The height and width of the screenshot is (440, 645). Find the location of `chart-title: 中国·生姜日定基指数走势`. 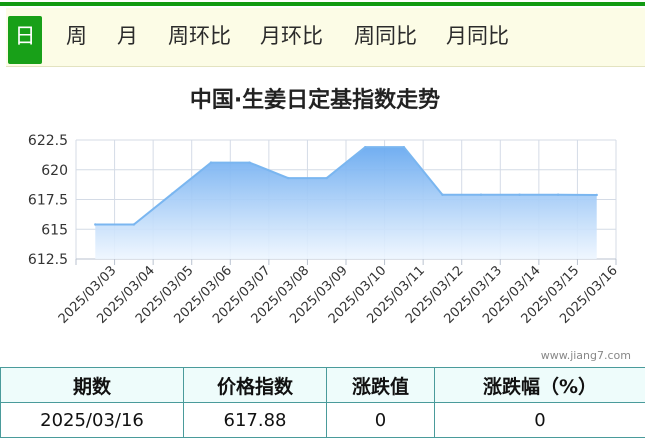

chart-title: 中国·生姜日定基指数走势 is located at coordinates (315, 100).